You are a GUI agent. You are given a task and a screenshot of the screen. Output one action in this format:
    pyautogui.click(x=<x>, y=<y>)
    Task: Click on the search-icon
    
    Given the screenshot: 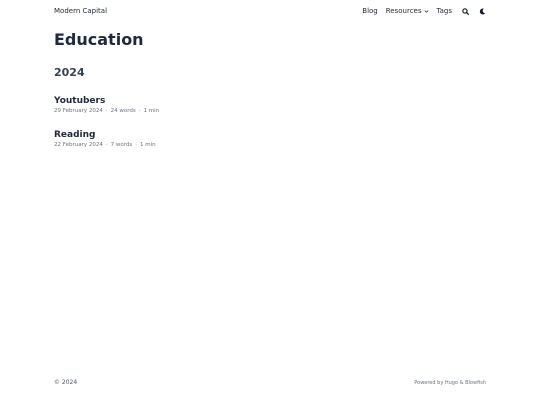 What is the action you would take?
    pyautogui.click(x=465, y=11)
    